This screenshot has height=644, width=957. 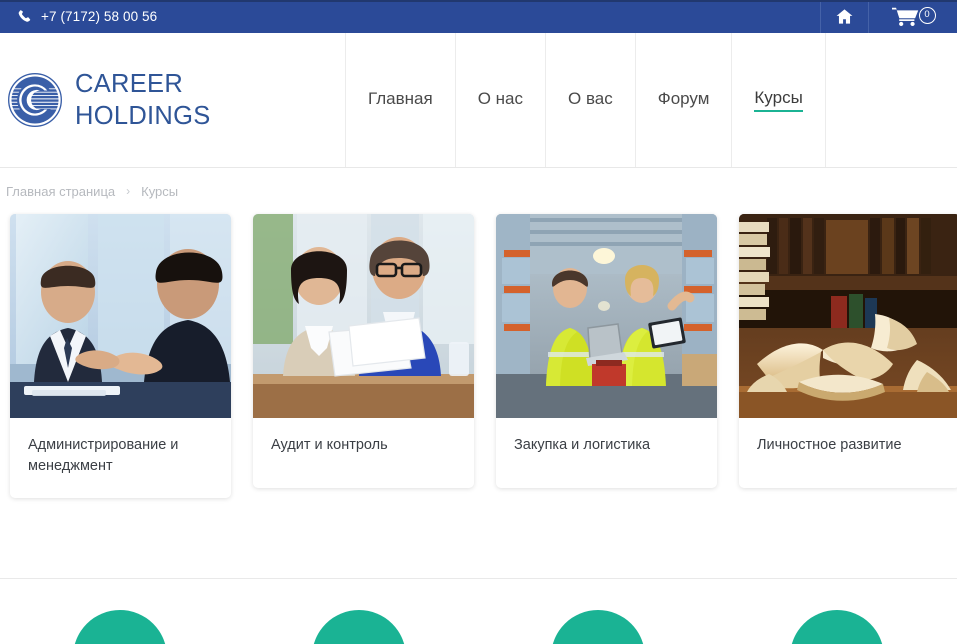 What do you see at coordinates (35, 100) in the screenshot?
I see `career-holdings-logo-icon` at bounding box center [35, 100].